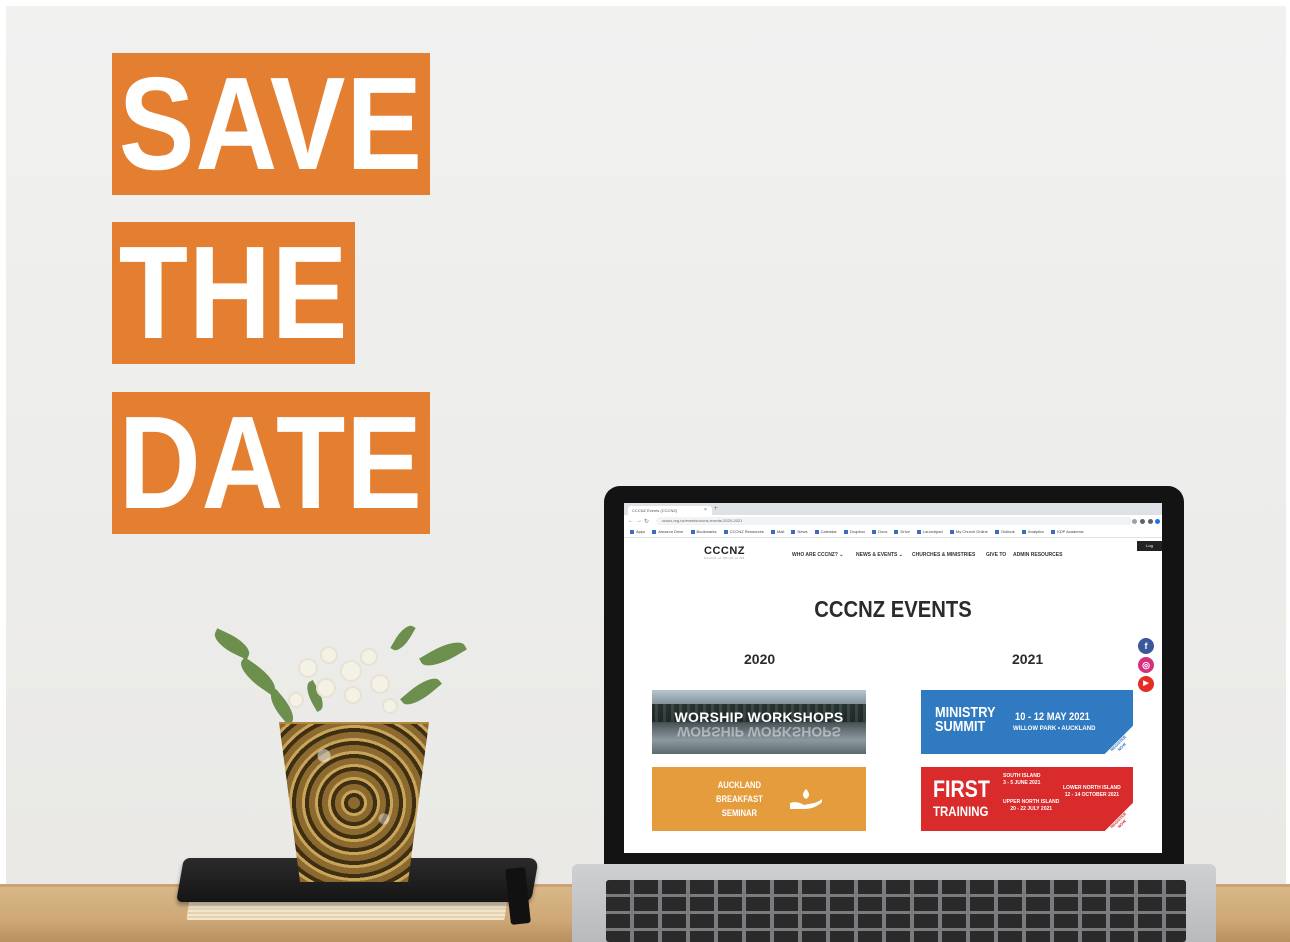  What do you see at coordinates (854, 532) in the screenshot?
I see `bookmark-item: Dropbox` at bounding box center [854, 532].